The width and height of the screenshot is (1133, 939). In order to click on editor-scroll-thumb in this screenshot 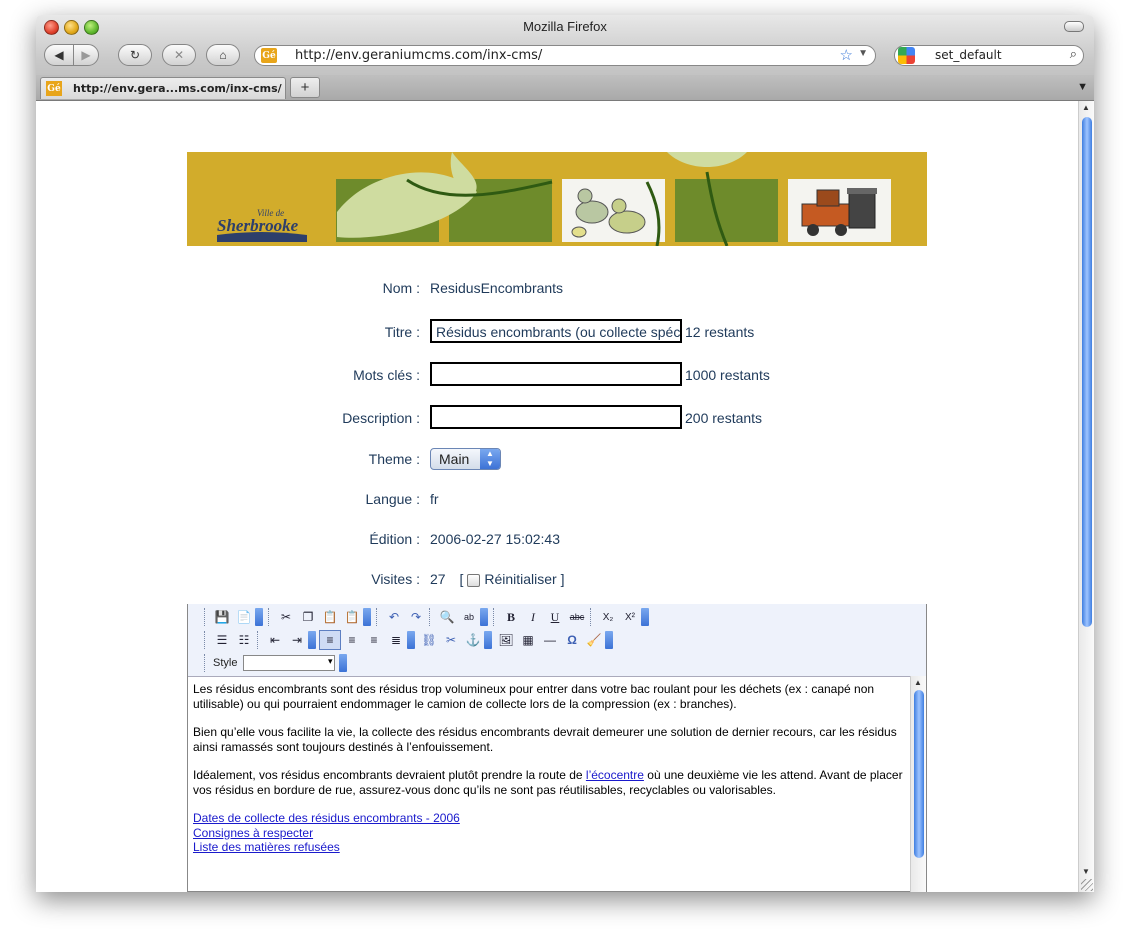, I will do `click(919, 774)`.